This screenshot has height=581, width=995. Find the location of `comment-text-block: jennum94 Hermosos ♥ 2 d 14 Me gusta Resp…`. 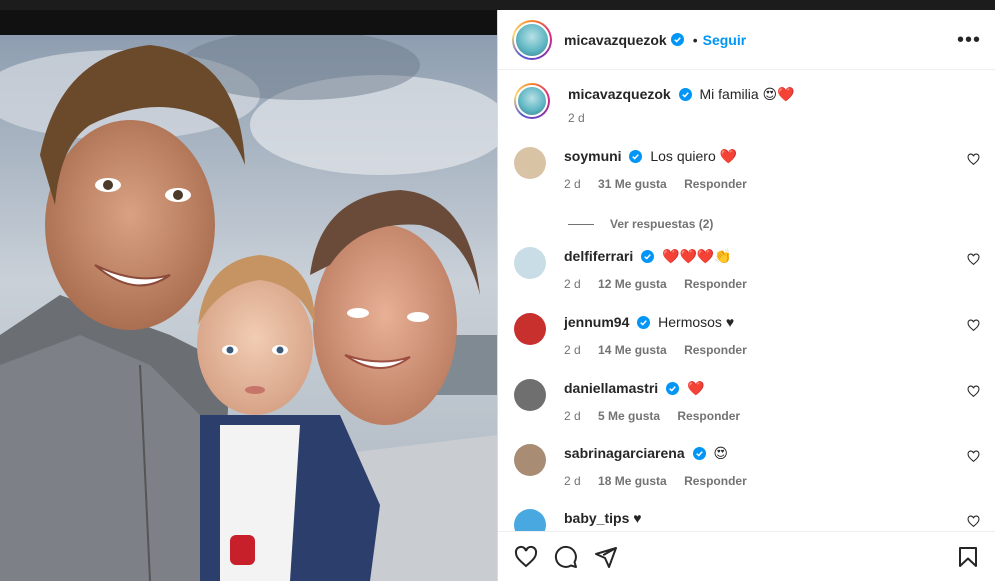

comment-text-block: jennum94 Hermosos ♥ 2 d 14 Me gusta Resp… is located at coordinates (662, 336).